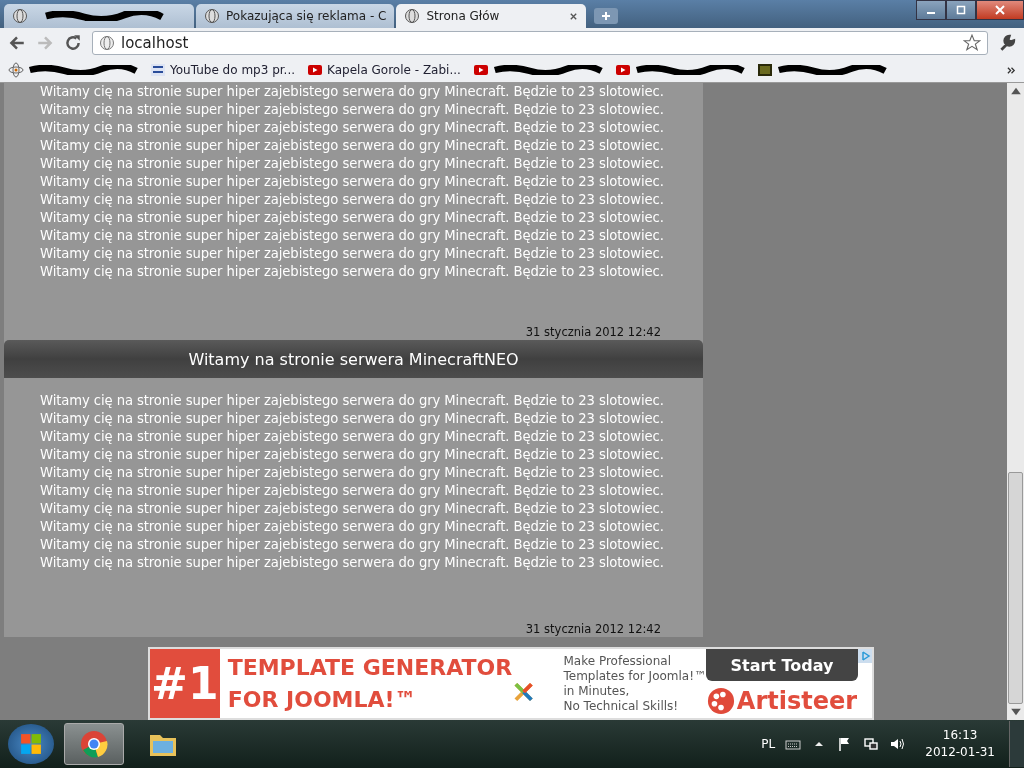  What do you see at coordinates (960, 744) in the screenshot?
I see `clock: 16:13 2012-01-31` at bounding box center [960, 744].